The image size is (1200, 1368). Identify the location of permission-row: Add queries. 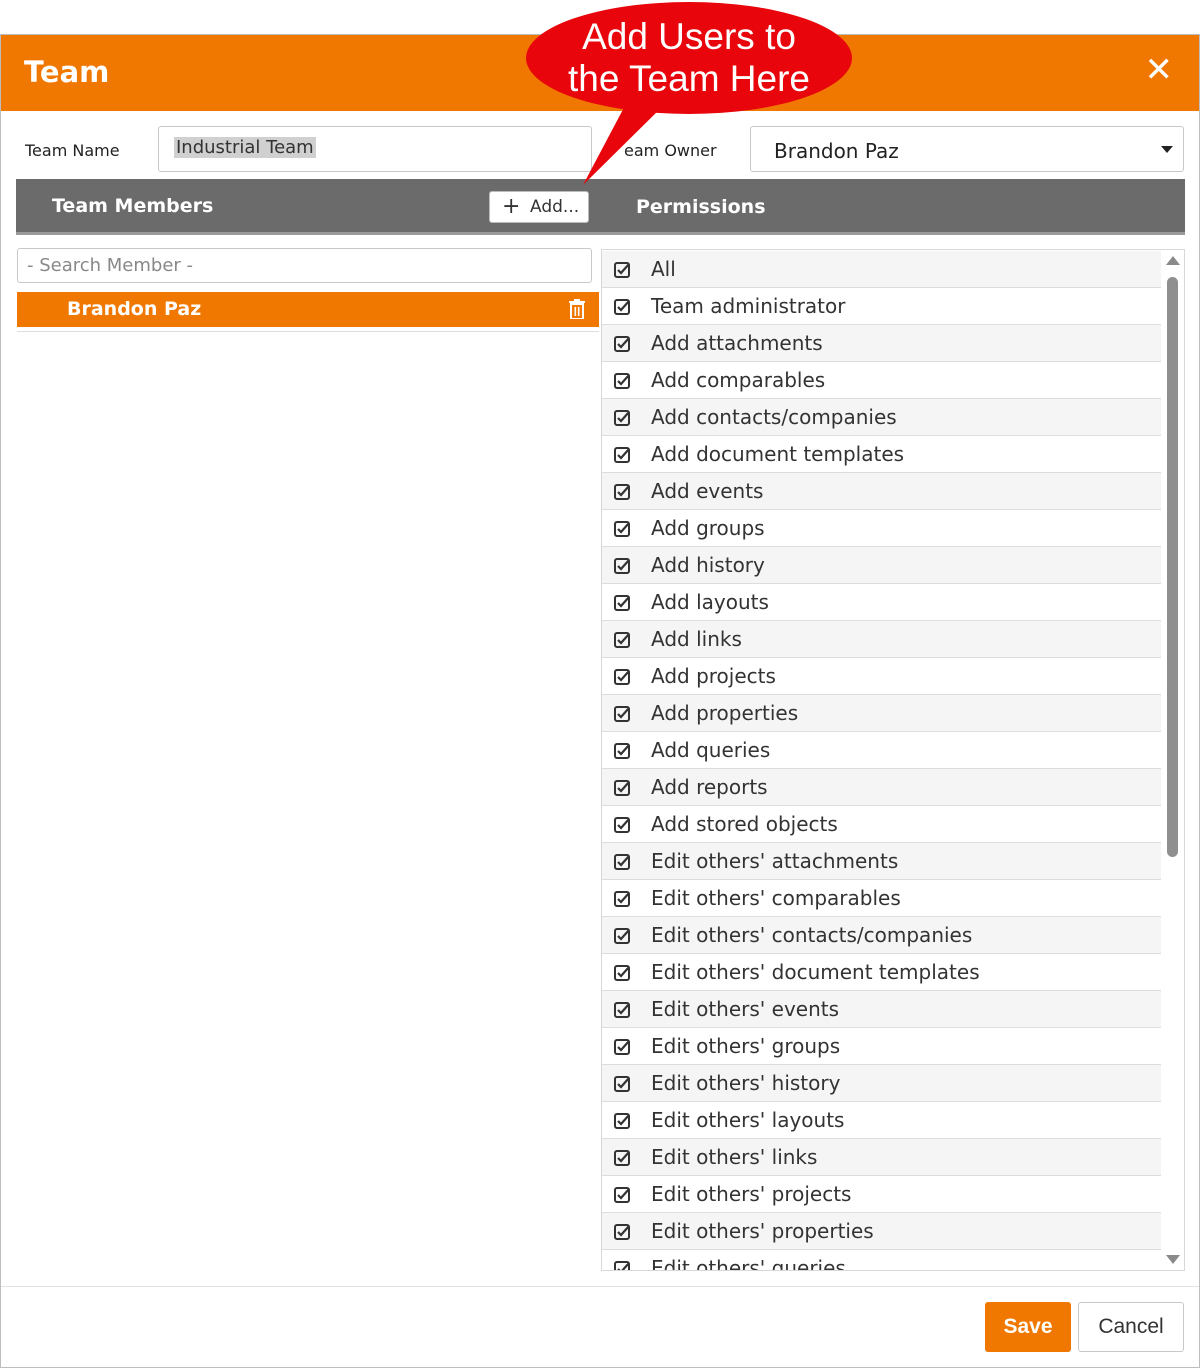
(881, 750).